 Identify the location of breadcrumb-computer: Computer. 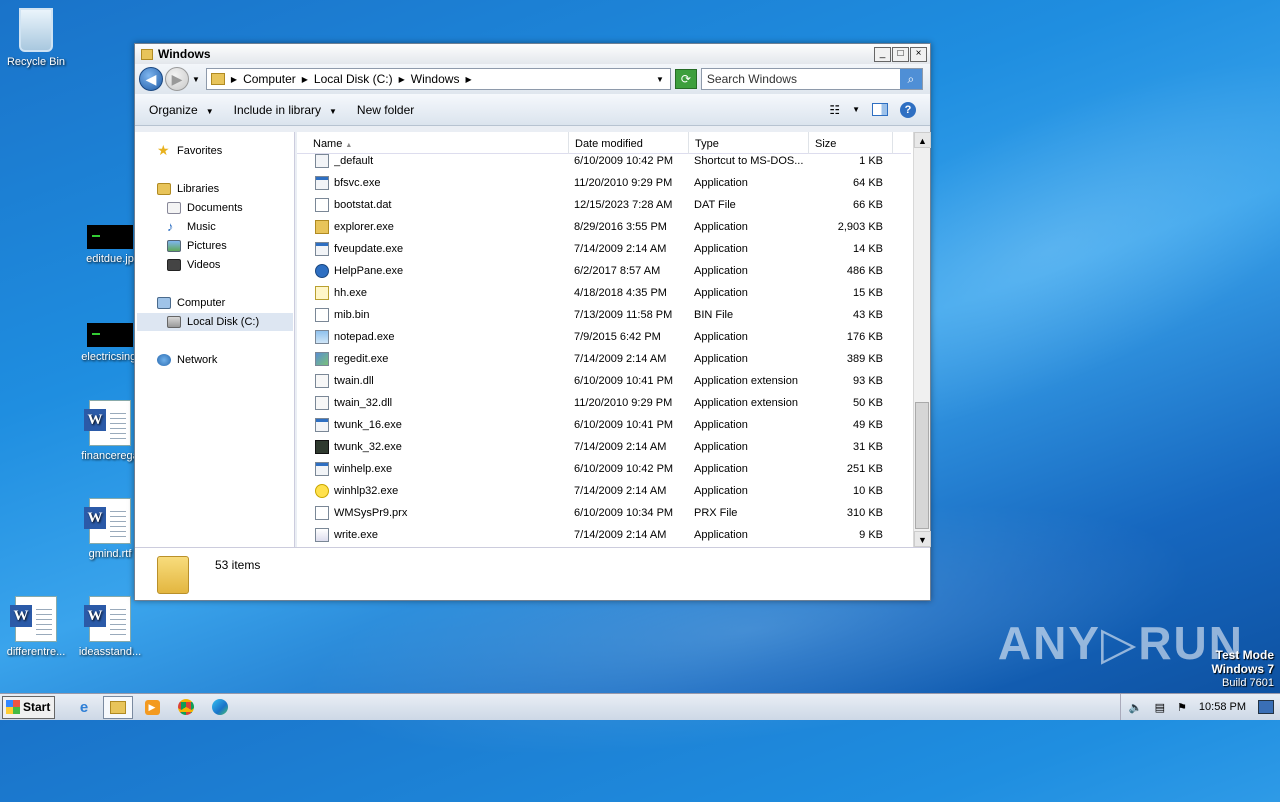
(269, 79).